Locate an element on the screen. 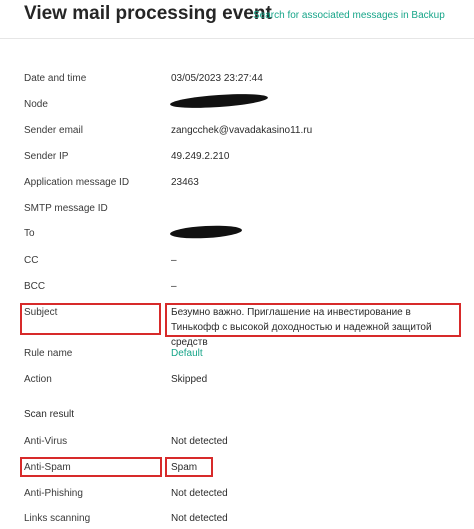 This screenshot has height=529, width=474. subject-value-highlight is located at coordinates (313, 320).